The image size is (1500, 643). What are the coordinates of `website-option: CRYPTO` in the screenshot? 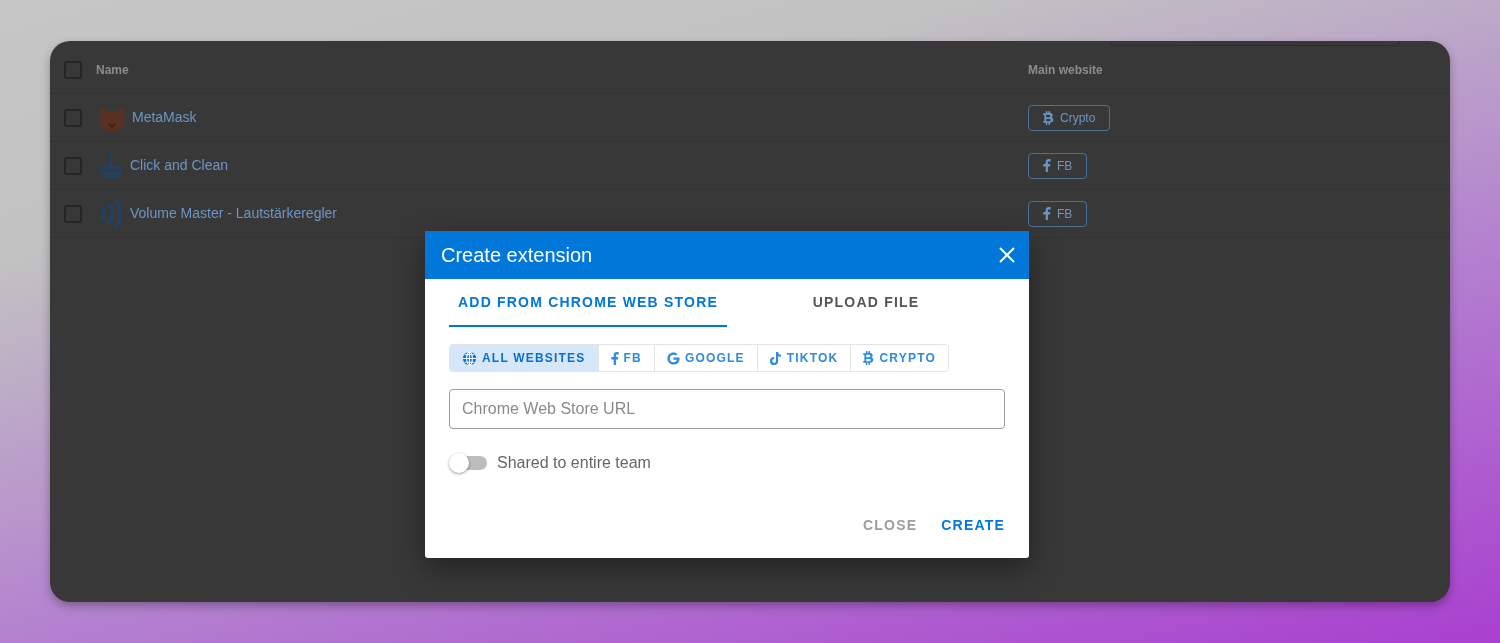 It's located at (899, 358).